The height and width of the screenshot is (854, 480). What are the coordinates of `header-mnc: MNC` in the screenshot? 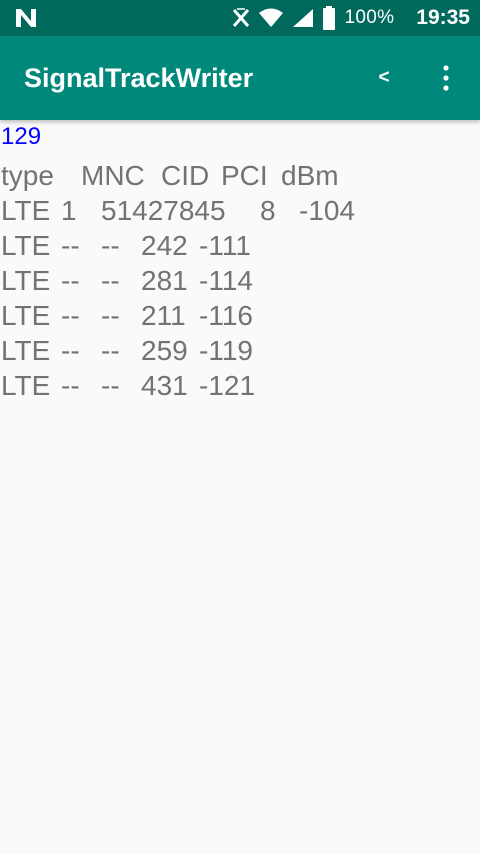 It's located at (113, 175).